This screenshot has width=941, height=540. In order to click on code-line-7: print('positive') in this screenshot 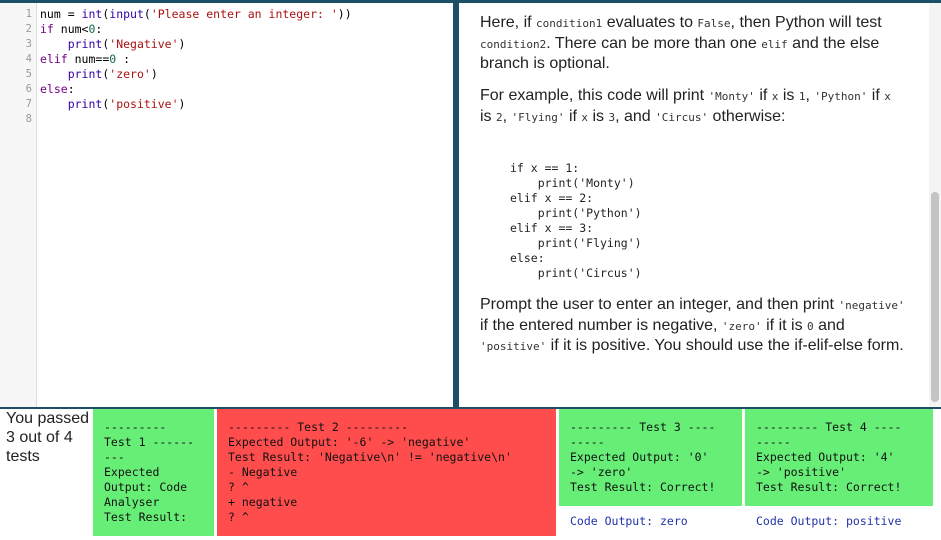, I will do `click(113, 104)`.